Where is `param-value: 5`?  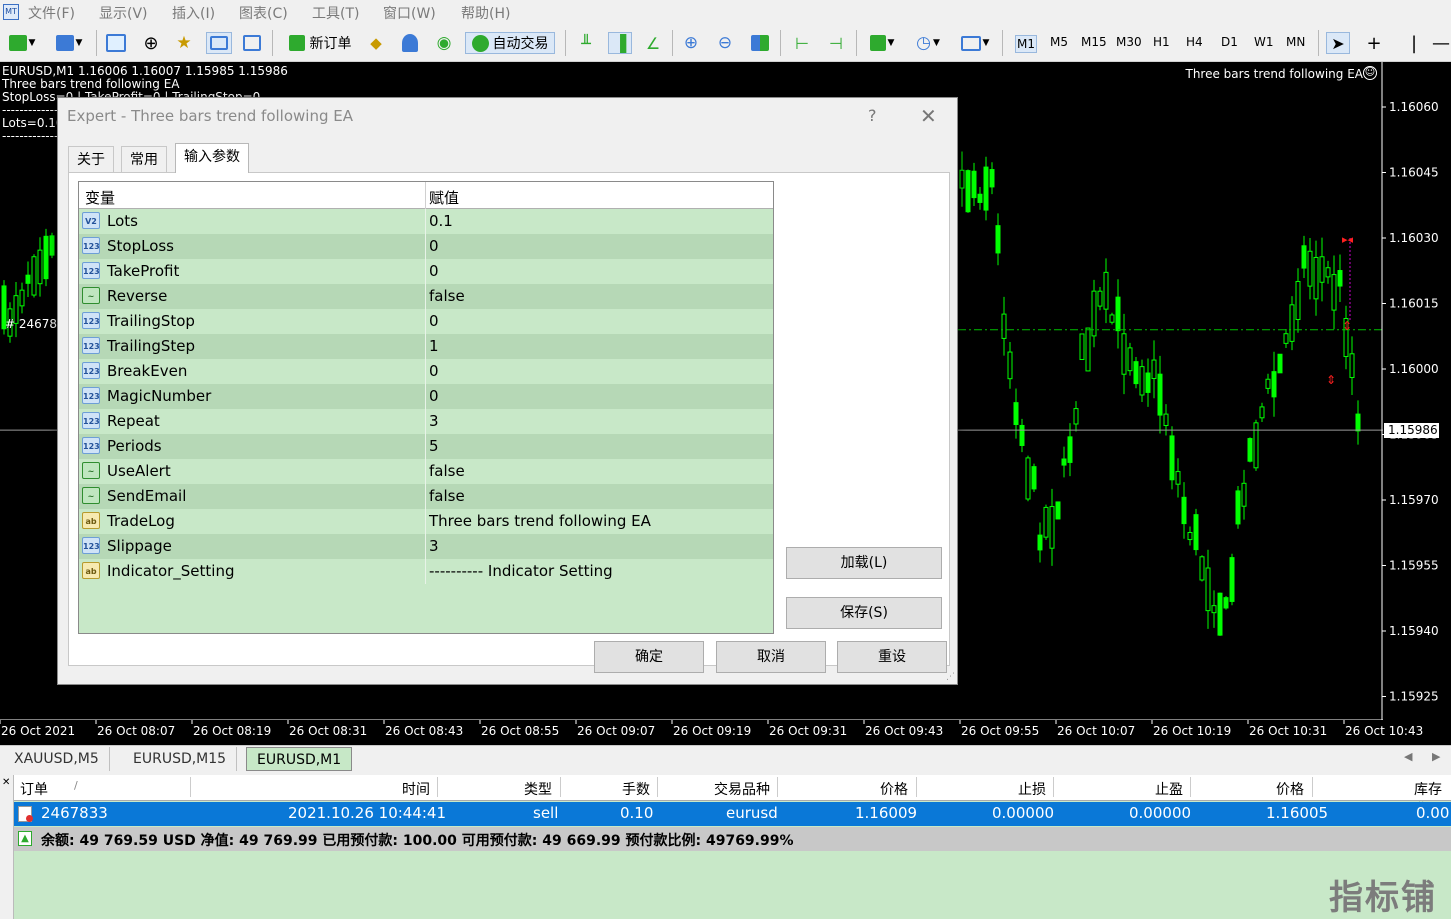
param-value: 5 is located at coordinates (434, 446).